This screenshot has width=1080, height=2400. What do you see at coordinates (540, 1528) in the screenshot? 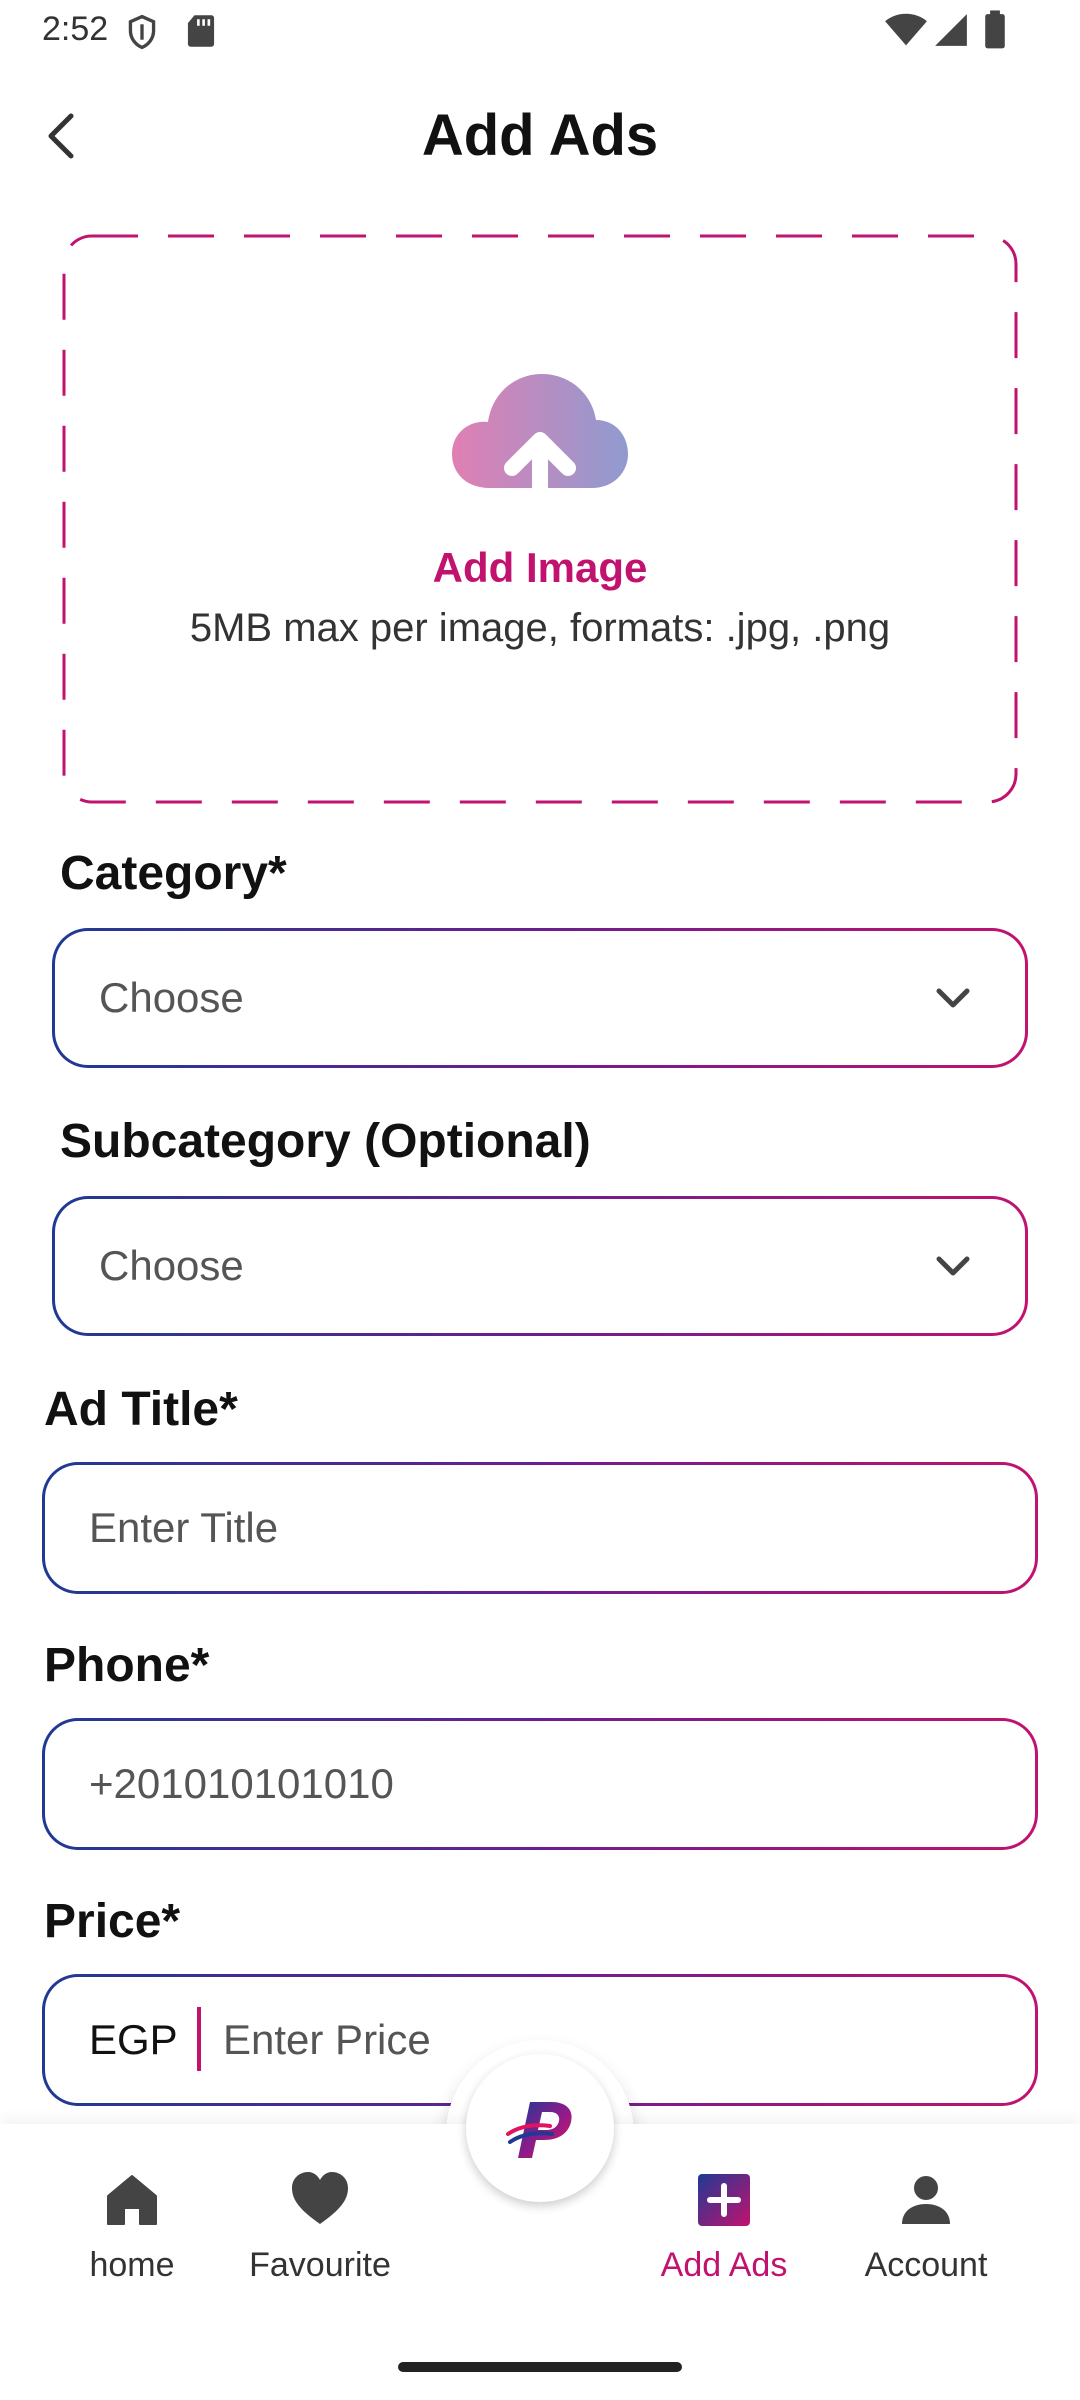
I see `ad-title-input: Enter Title` at bounding box center [540, 1528].